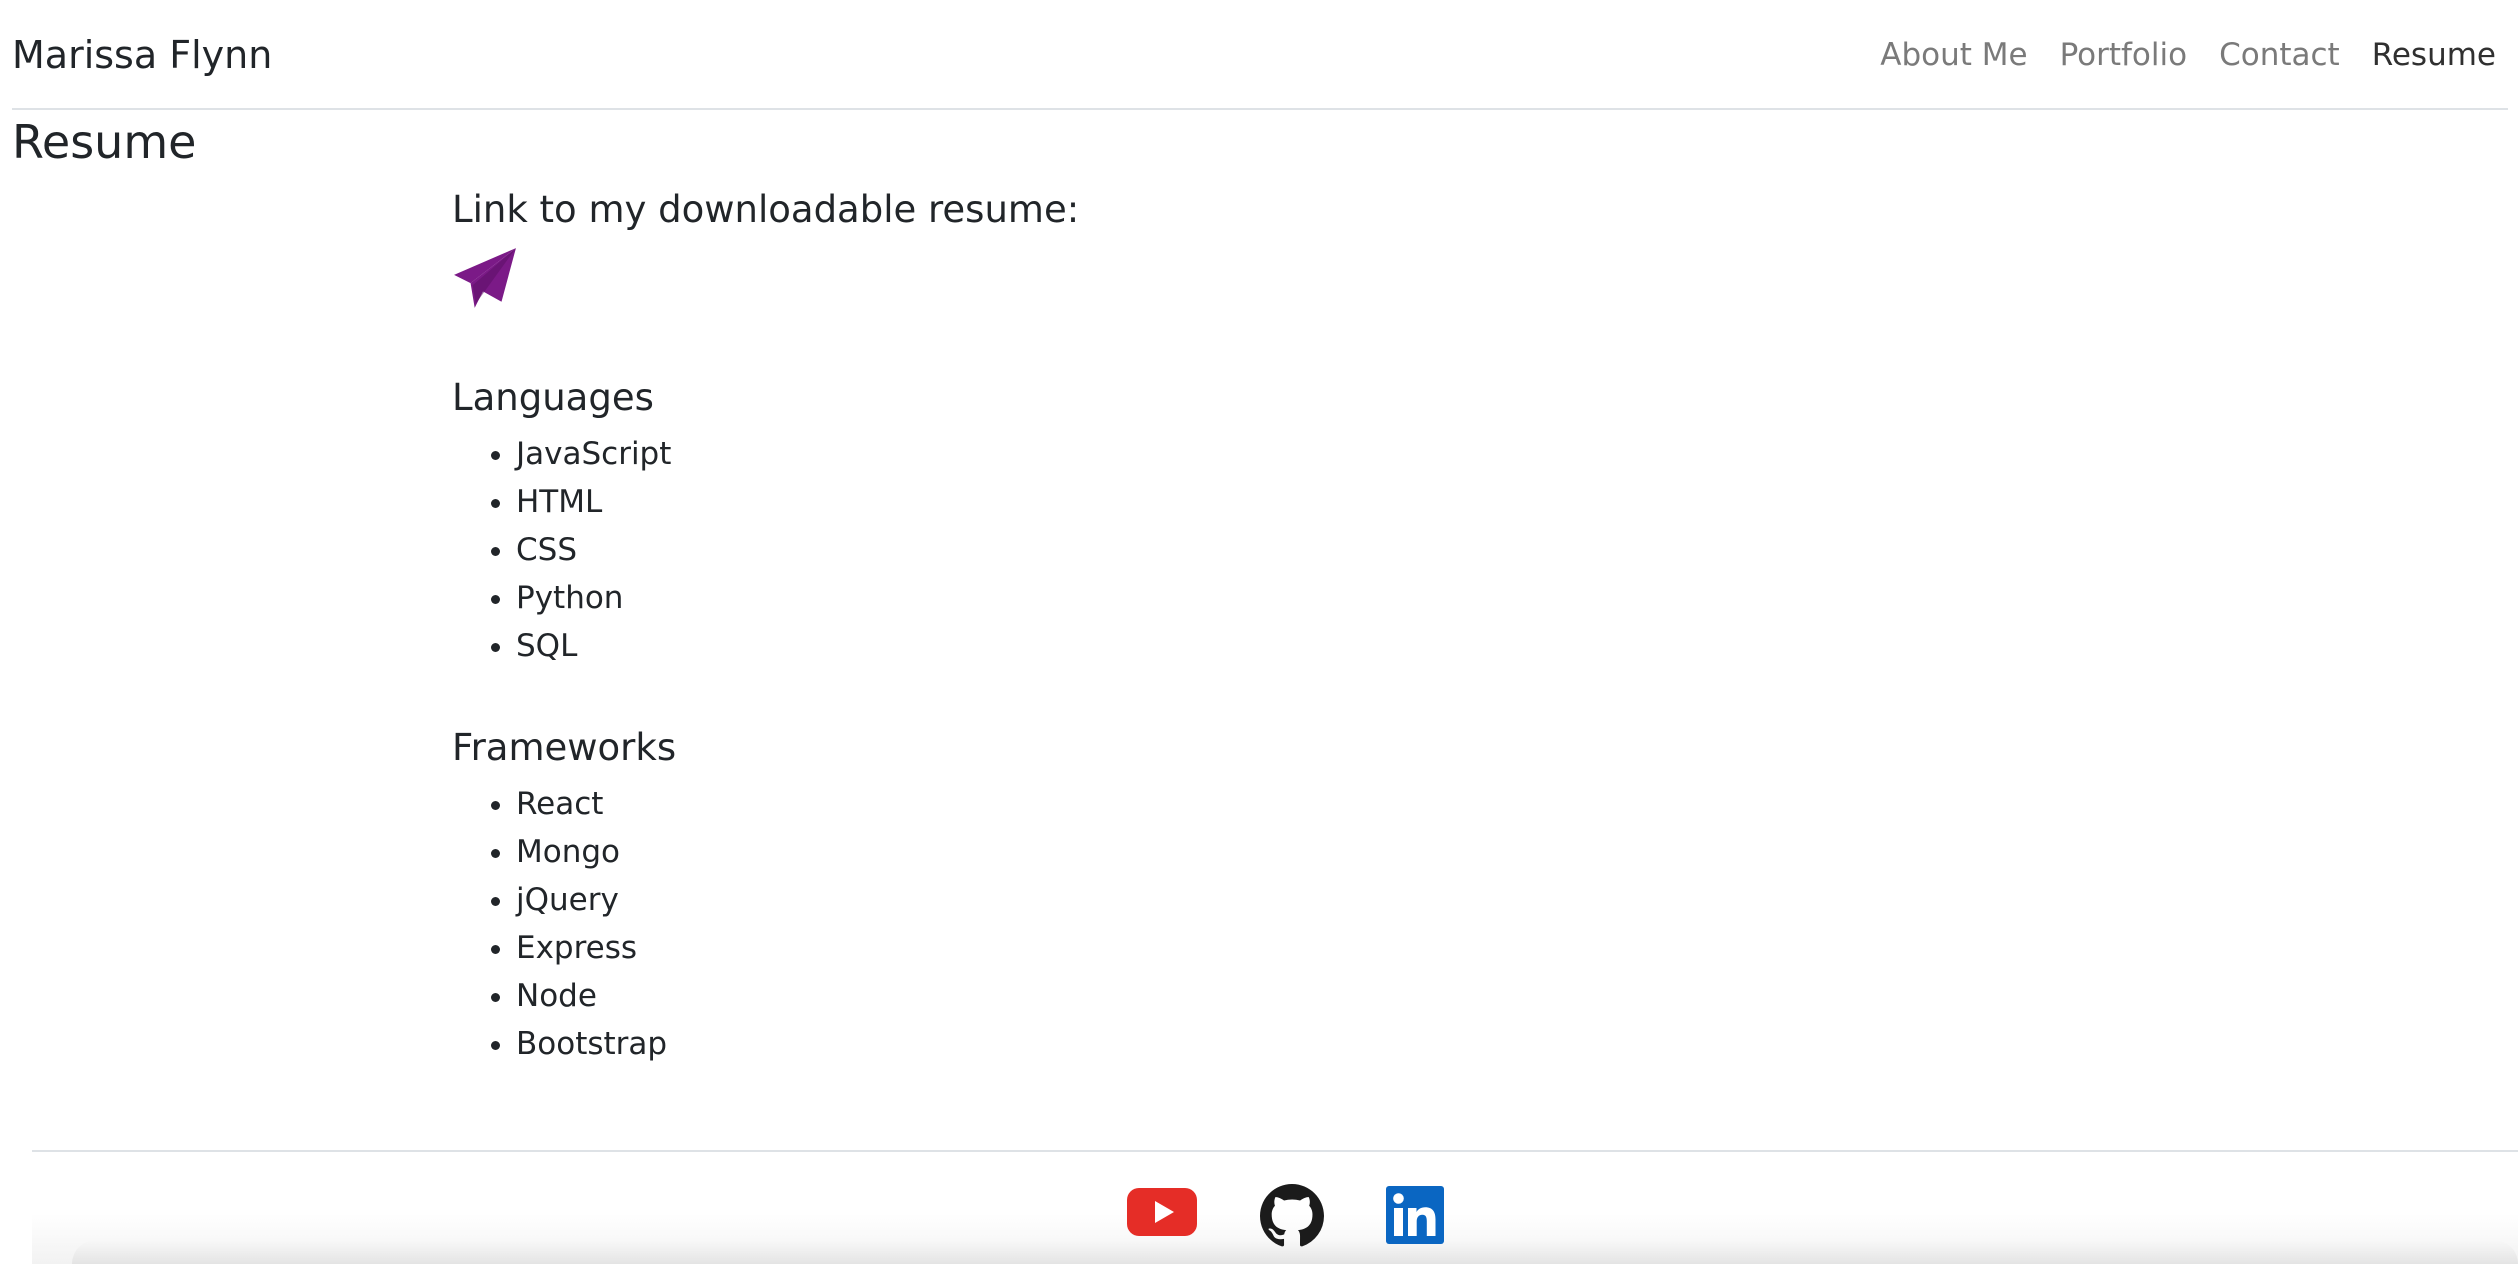 The image size is (2518, 1264). I want to click on nav-link-resume: Resume, so click(2432, 55).